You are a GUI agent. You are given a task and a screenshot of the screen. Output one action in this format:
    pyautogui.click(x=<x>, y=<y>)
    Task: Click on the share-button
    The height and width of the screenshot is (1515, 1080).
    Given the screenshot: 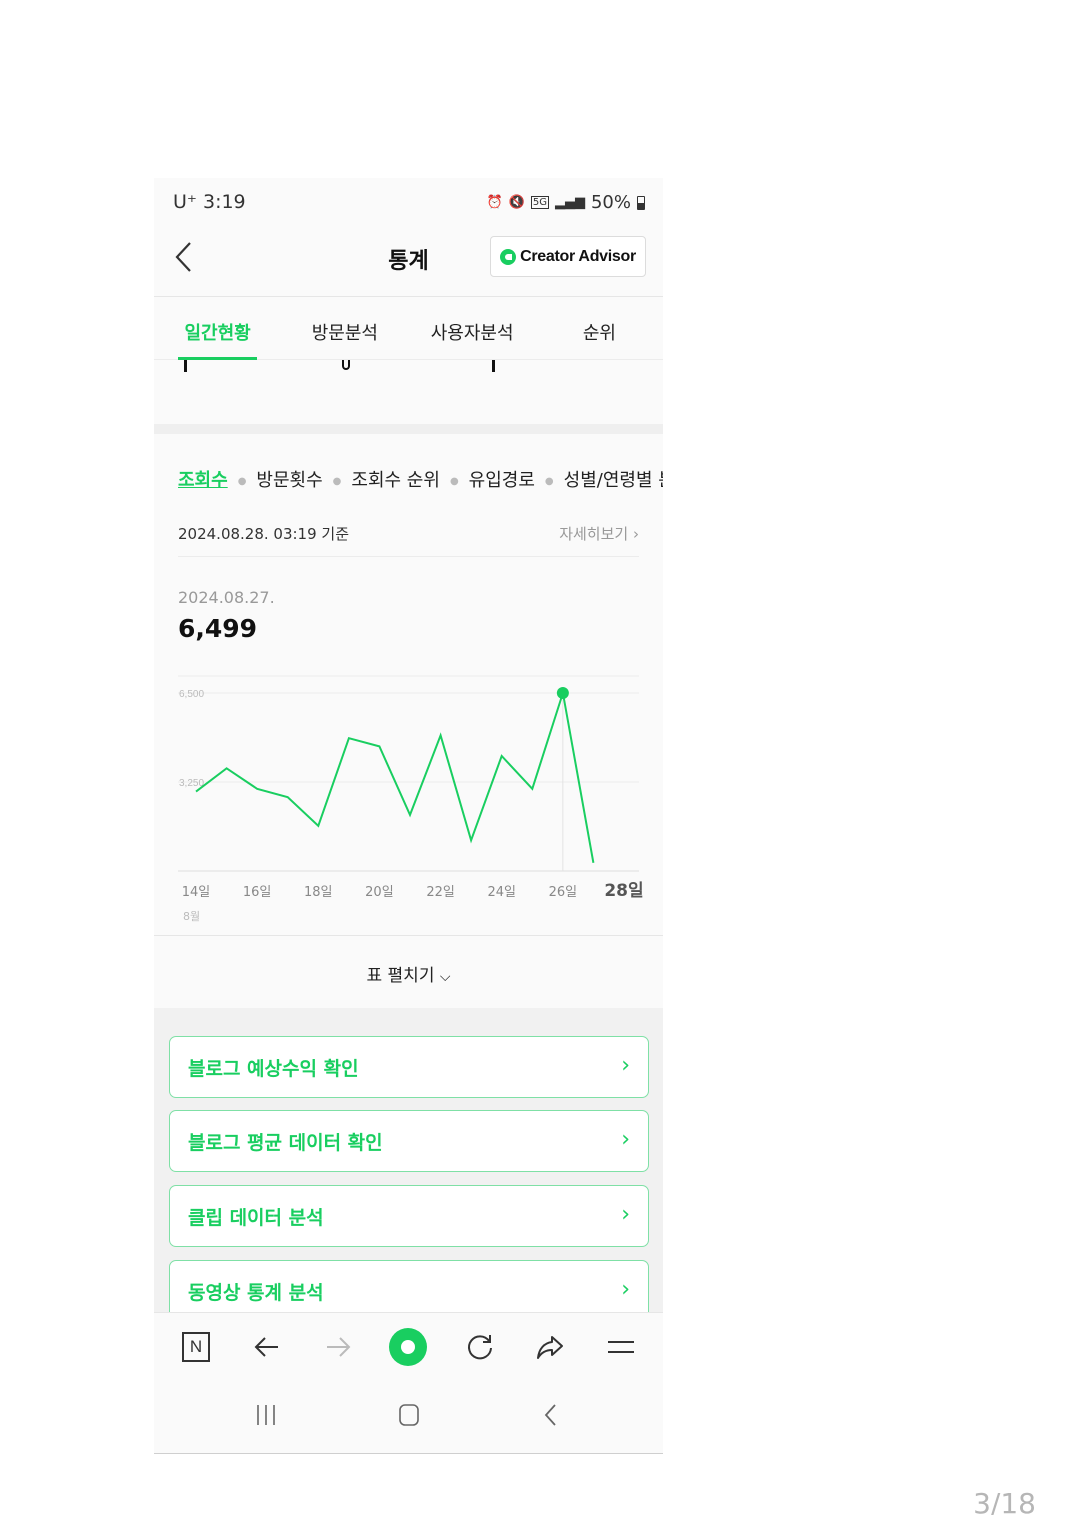 What is the action you would take?
    pyautogui.click(x=550, y=1347)
    